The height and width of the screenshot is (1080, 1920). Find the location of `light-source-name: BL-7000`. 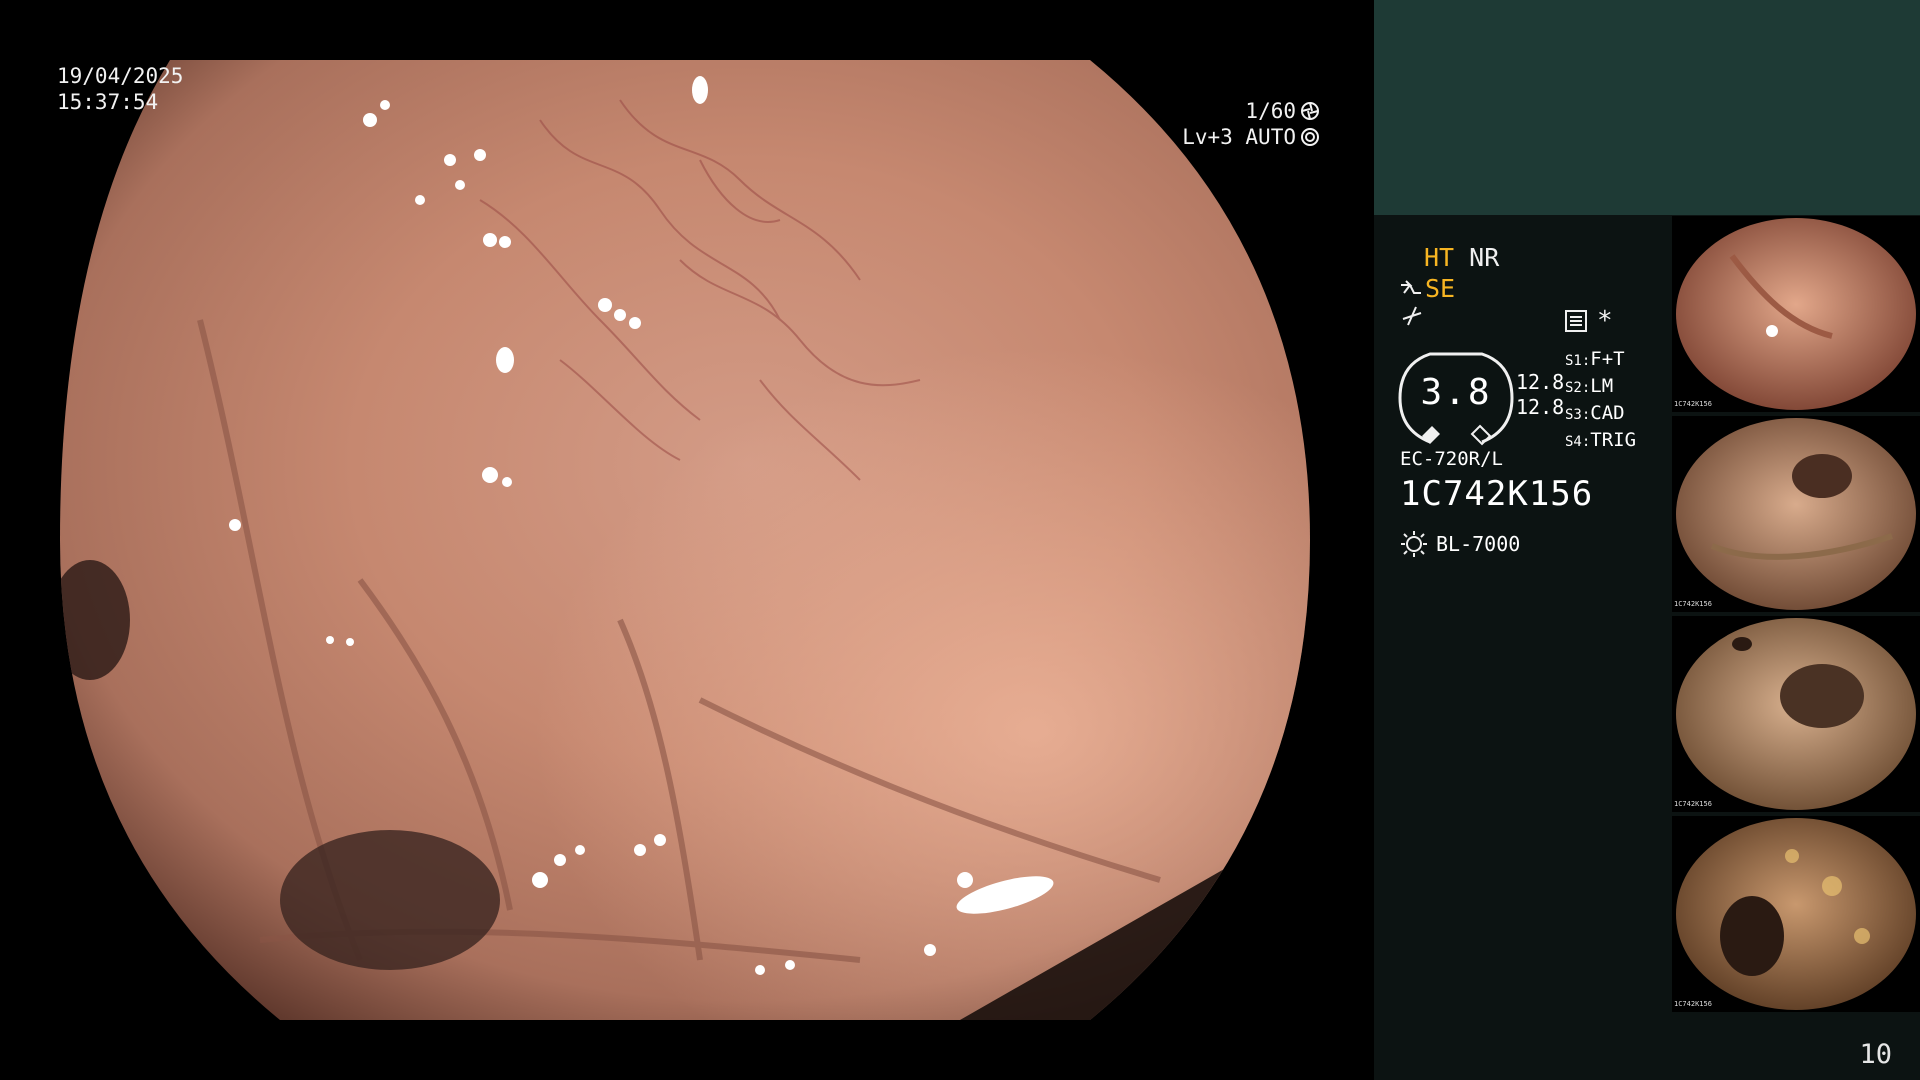

light-source-name: BL-7000 is located at coordinates (1478, 544).